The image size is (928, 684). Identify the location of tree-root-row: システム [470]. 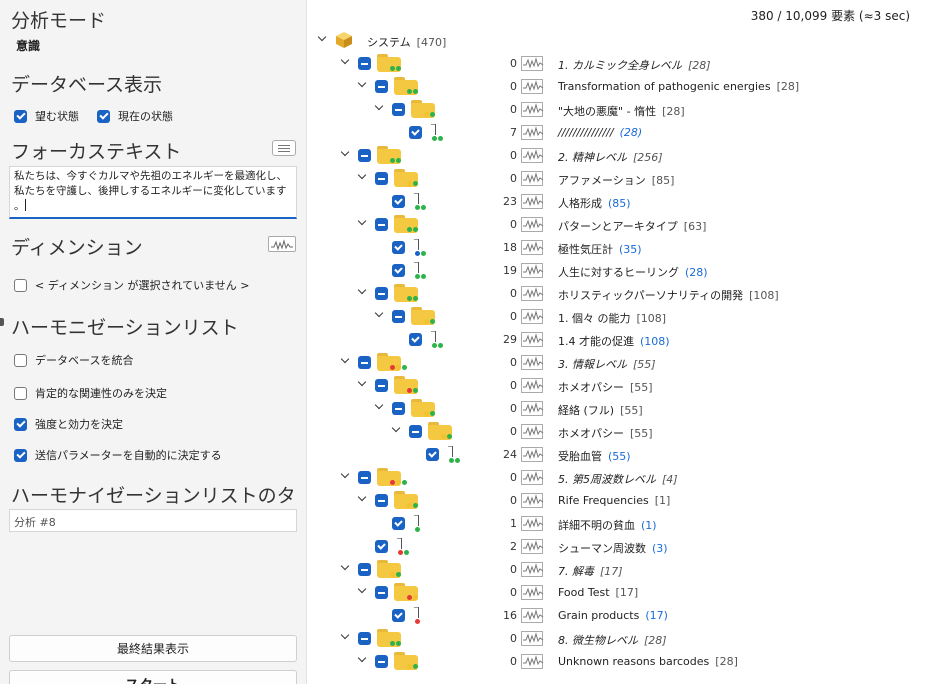
(617, 40).